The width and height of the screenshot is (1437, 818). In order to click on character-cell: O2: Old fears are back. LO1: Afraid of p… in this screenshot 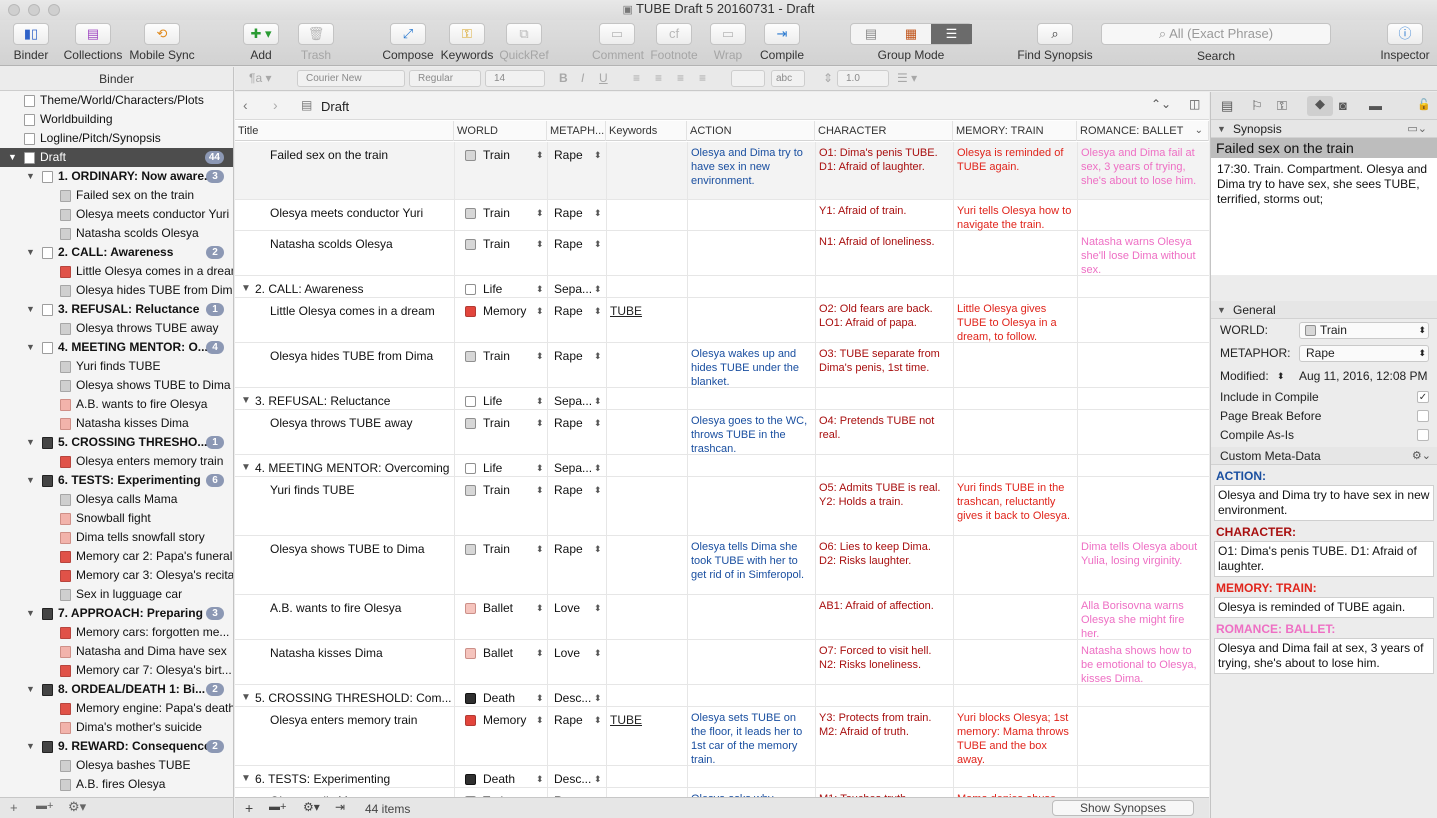, I will do `click(885, 316)`.